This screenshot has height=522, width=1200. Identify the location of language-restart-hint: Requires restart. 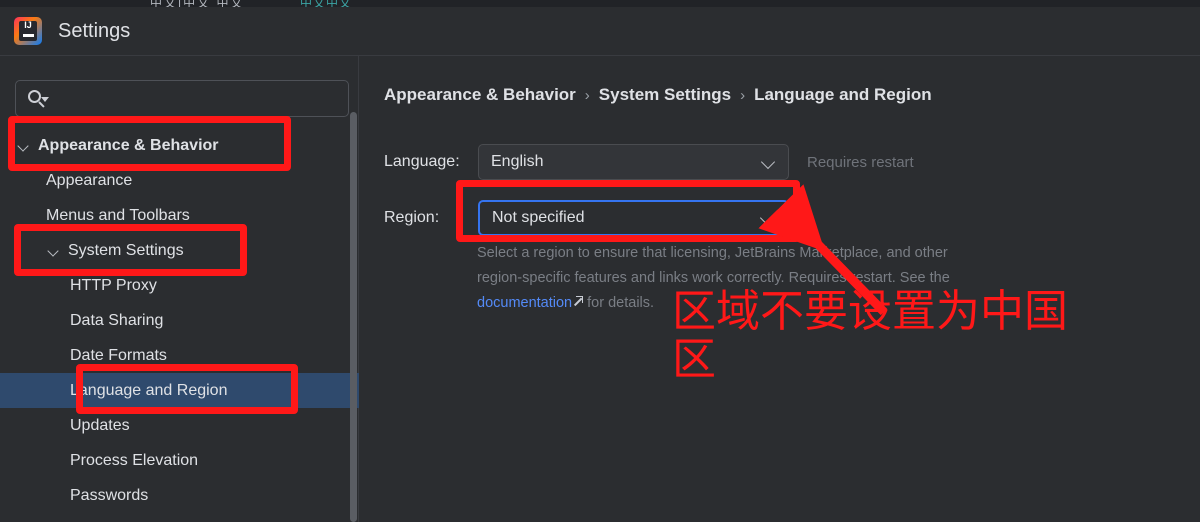
(860, 162).